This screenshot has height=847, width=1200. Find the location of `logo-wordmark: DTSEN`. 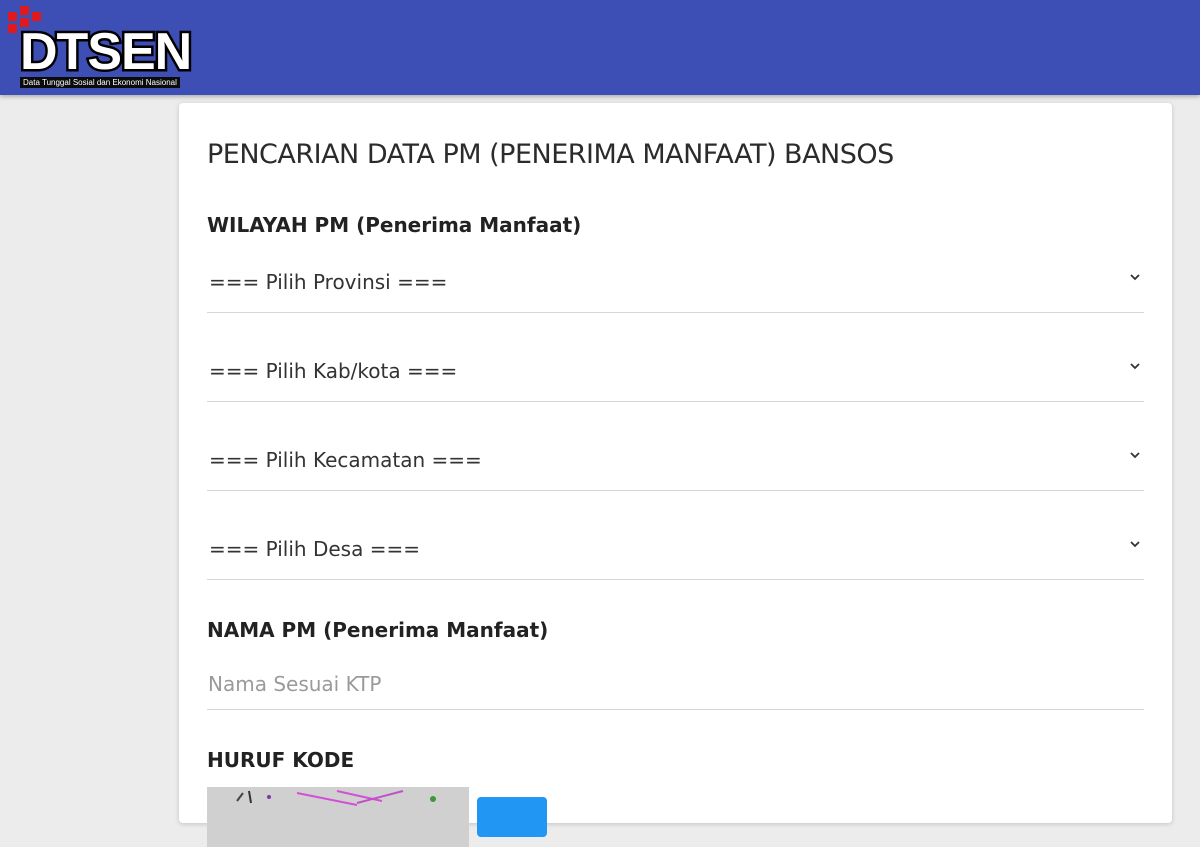

logo-wordmark: DTSEN is located at coordinates (105, 52).